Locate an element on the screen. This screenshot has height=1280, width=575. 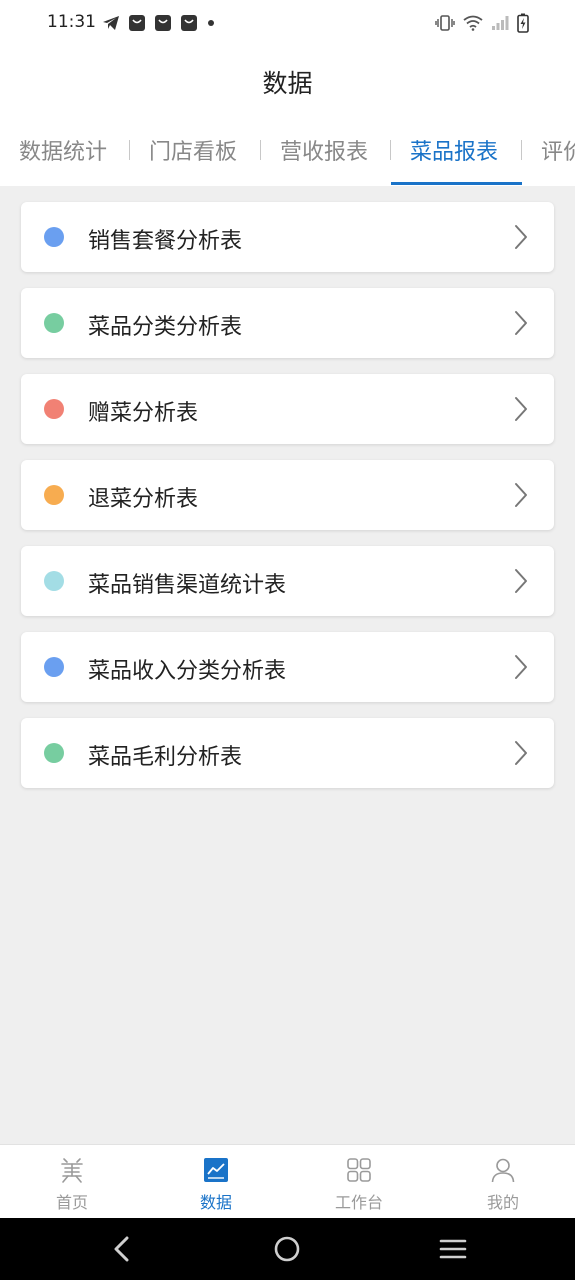
report-item-label: 菜品收入分类分析表 is located at coordinates (187, 671).